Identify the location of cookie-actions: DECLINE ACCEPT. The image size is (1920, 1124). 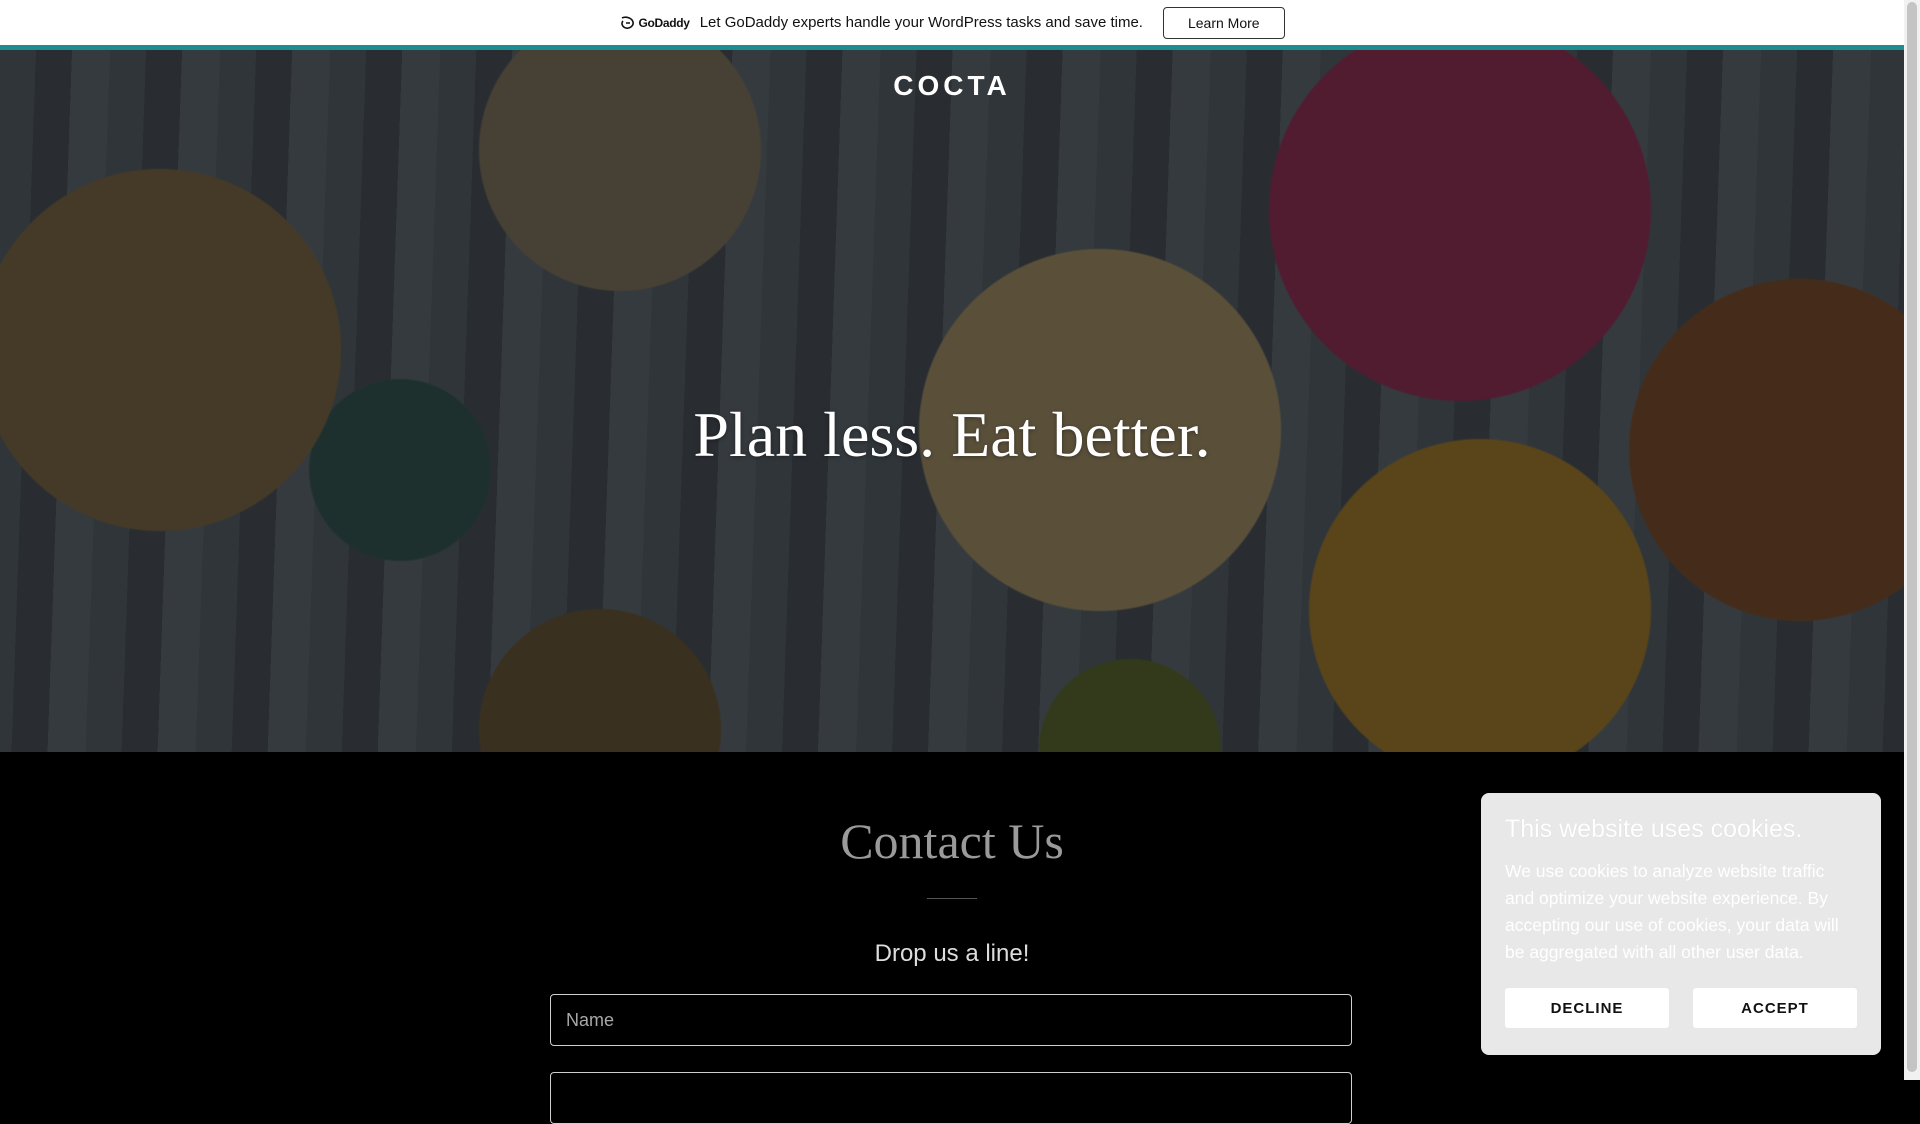
(1681, 1008).